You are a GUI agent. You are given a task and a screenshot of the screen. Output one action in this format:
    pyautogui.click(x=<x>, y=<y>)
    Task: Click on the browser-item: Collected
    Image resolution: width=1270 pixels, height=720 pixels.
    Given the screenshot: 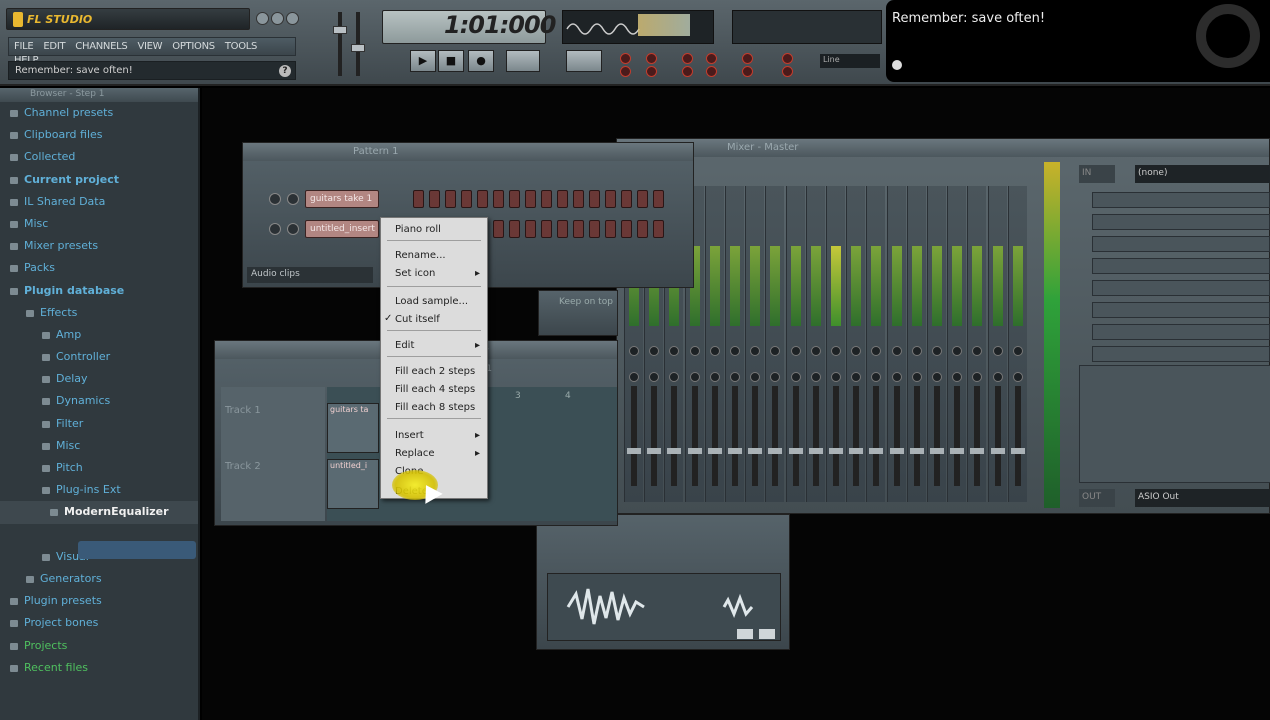 What is the action you would take?
    pyautogui.click(x=99, y=157)
    